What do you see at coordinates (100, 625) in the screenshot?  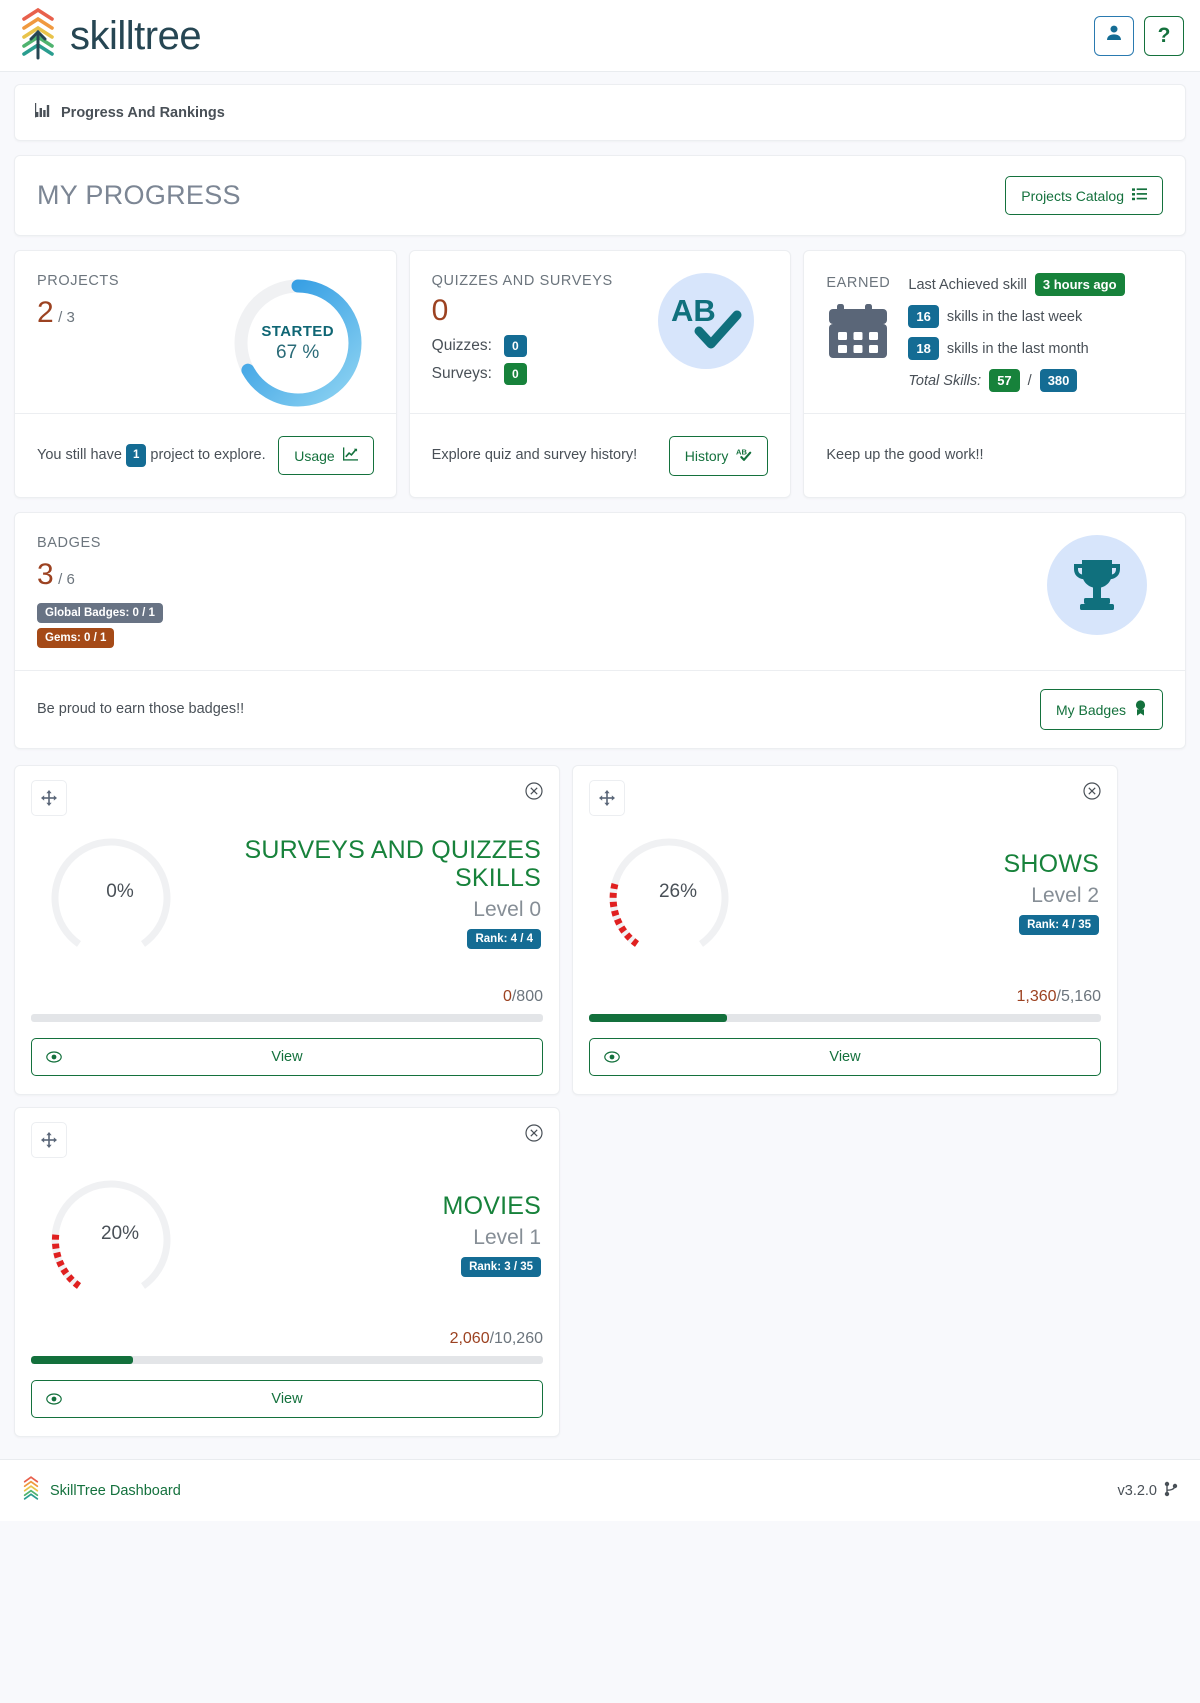 I see `badges-pill-list: Global Badges: 0 / 1 Gems: 0 / 1` at bounding box center [100, 625].